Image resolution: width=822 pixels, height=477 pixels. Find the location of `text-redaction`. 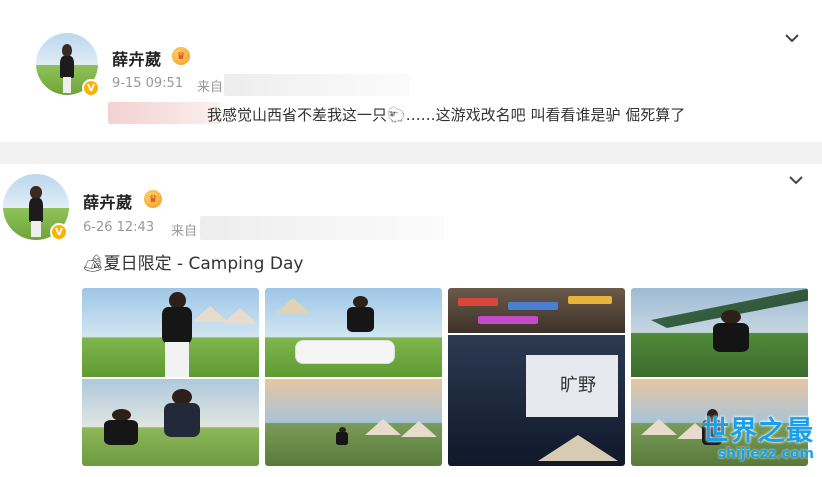

text-redaction is located at coordinates (164, 113).